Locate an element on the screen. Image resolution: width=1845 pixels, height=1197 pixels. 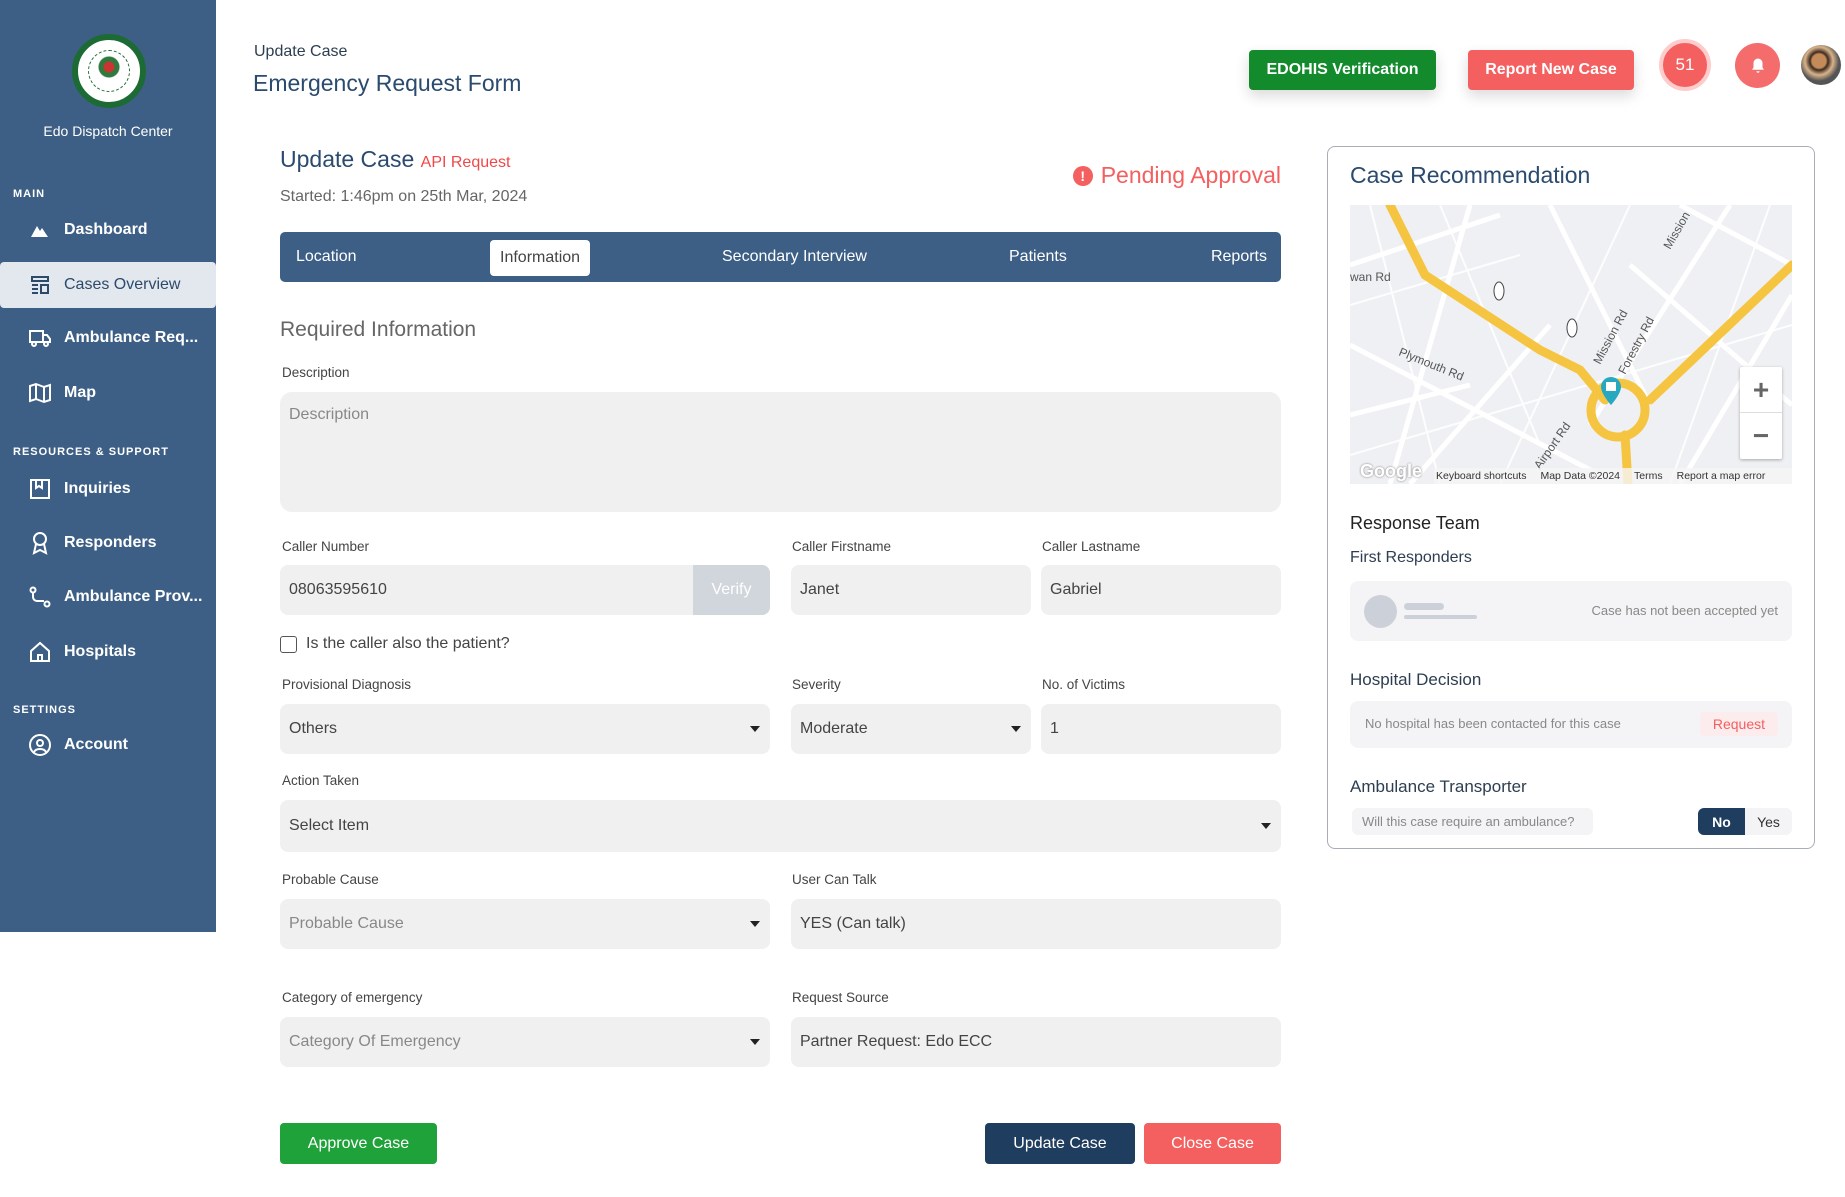
user-circle-icon is located at coordinates (40, 745).